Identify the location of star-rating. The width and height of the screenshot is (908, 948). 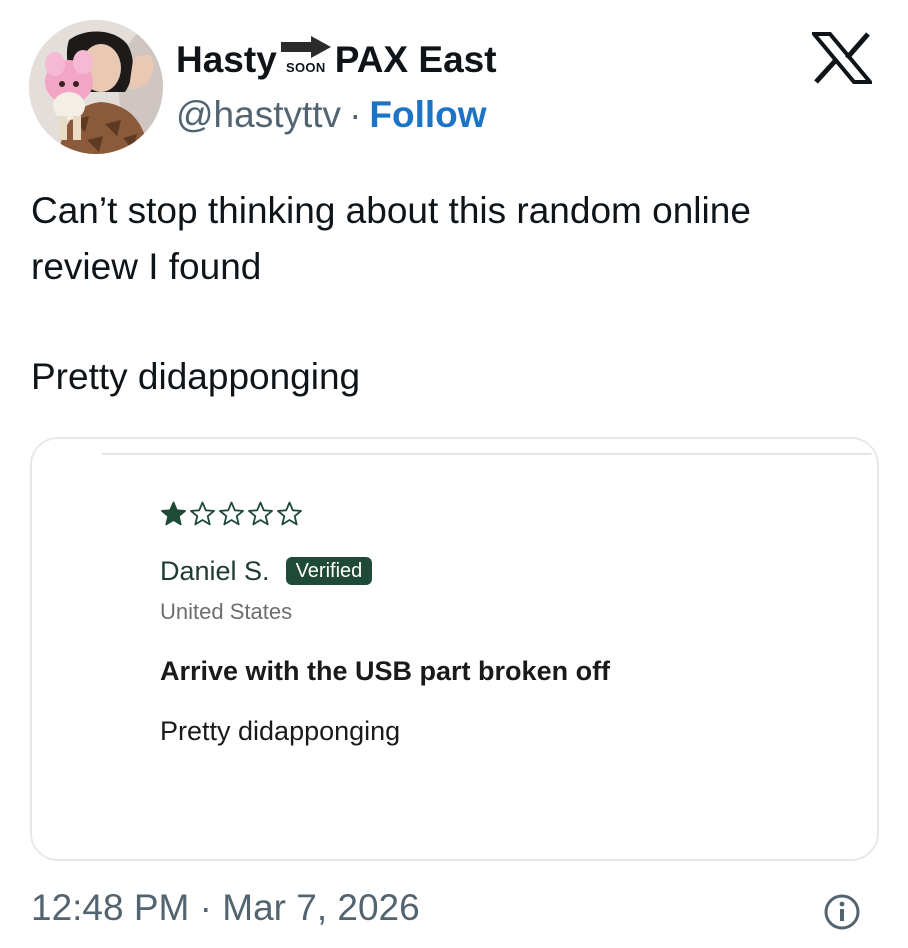
(231, 514).